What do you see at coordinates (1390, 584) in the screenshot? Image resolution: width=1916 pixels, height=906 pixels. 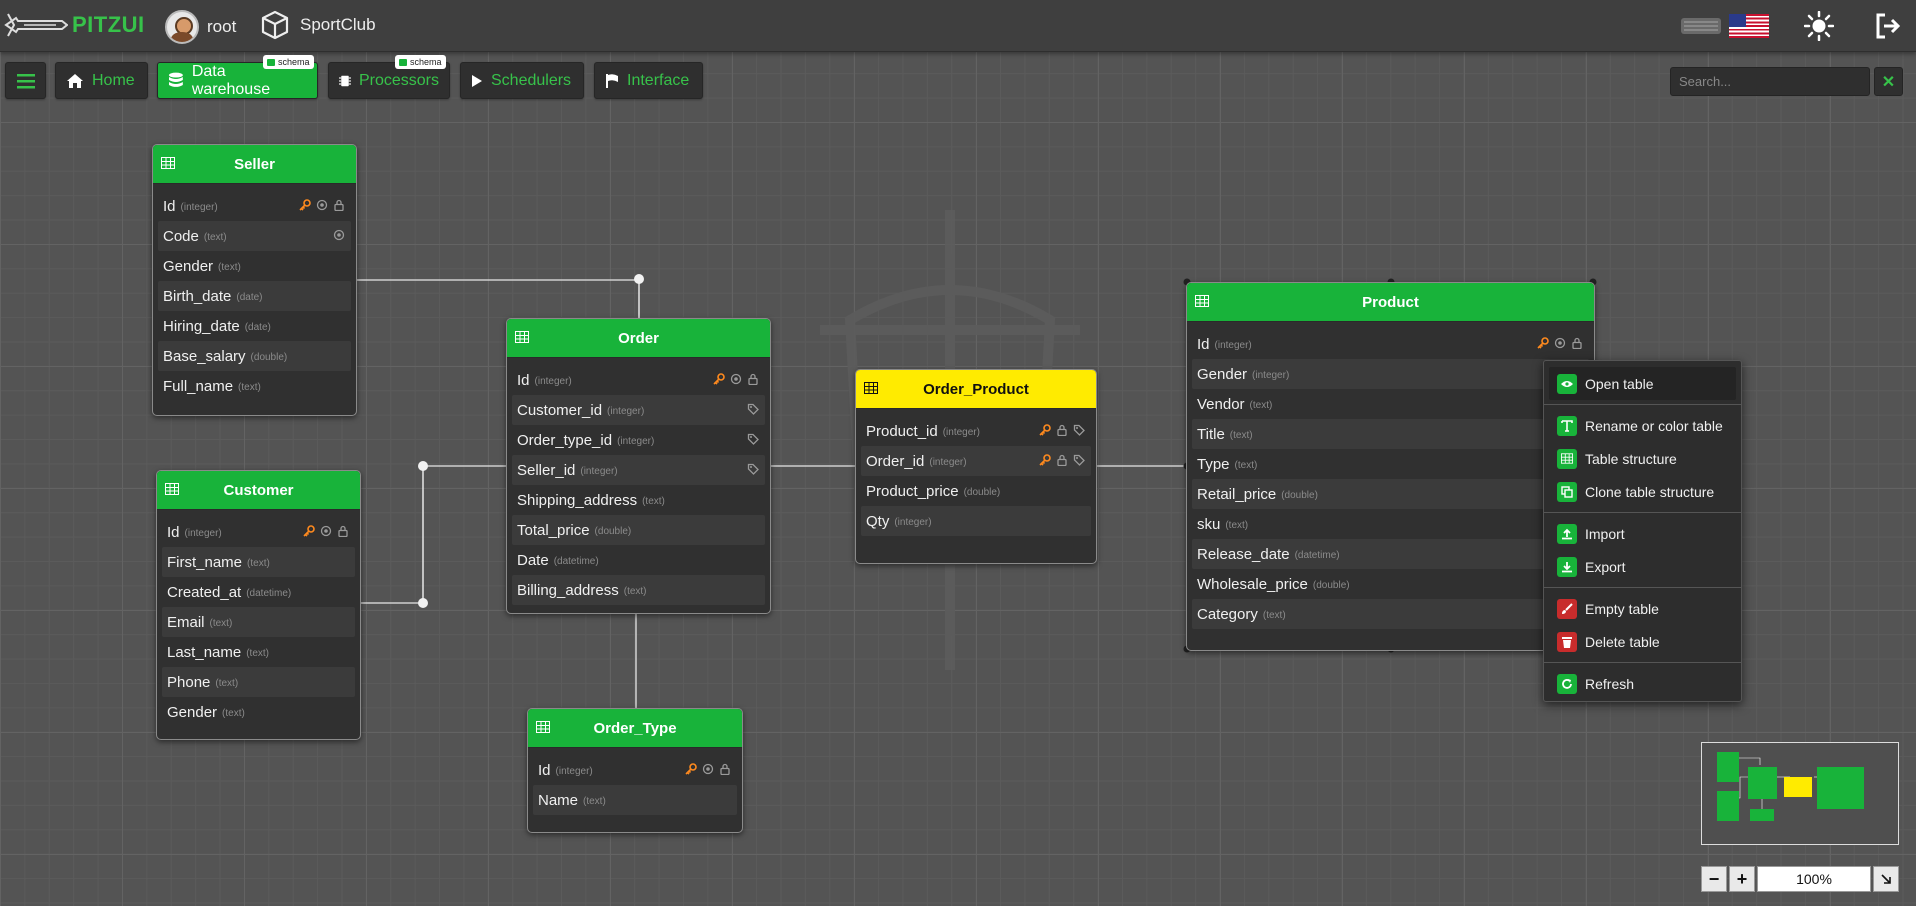 I see `field-row: Wholesale_price (double)` at bounding box center [1390, 584].